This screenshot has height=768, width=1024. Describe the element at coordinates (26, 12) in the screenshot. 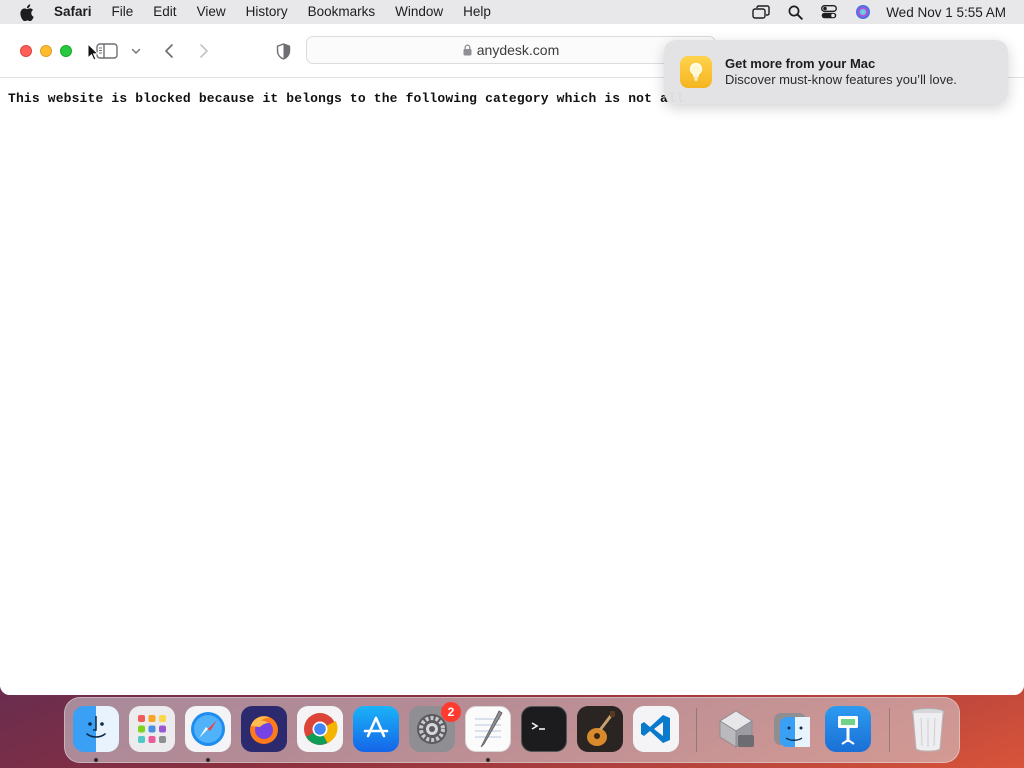

I see `apple-menu-icon` at that location.